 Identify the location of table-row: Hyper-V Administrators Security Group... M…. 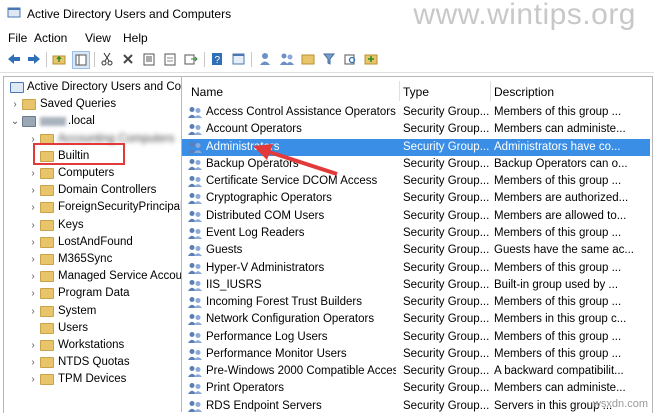
(416, 268).